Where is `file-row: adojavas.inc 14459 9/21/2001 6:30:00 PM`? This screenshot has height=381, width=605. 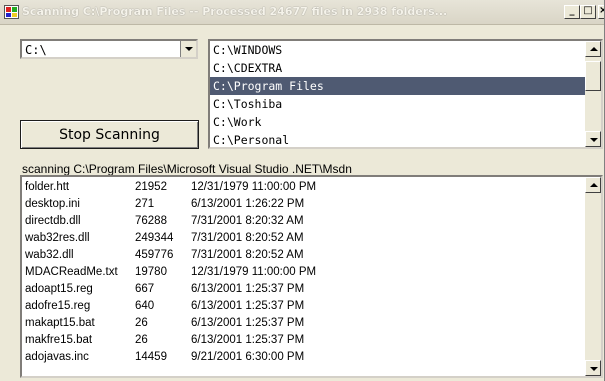
file-row: adojavas.inc 14459 9/21/2001 6:30:00 PM is located at coordinates (304, 357).